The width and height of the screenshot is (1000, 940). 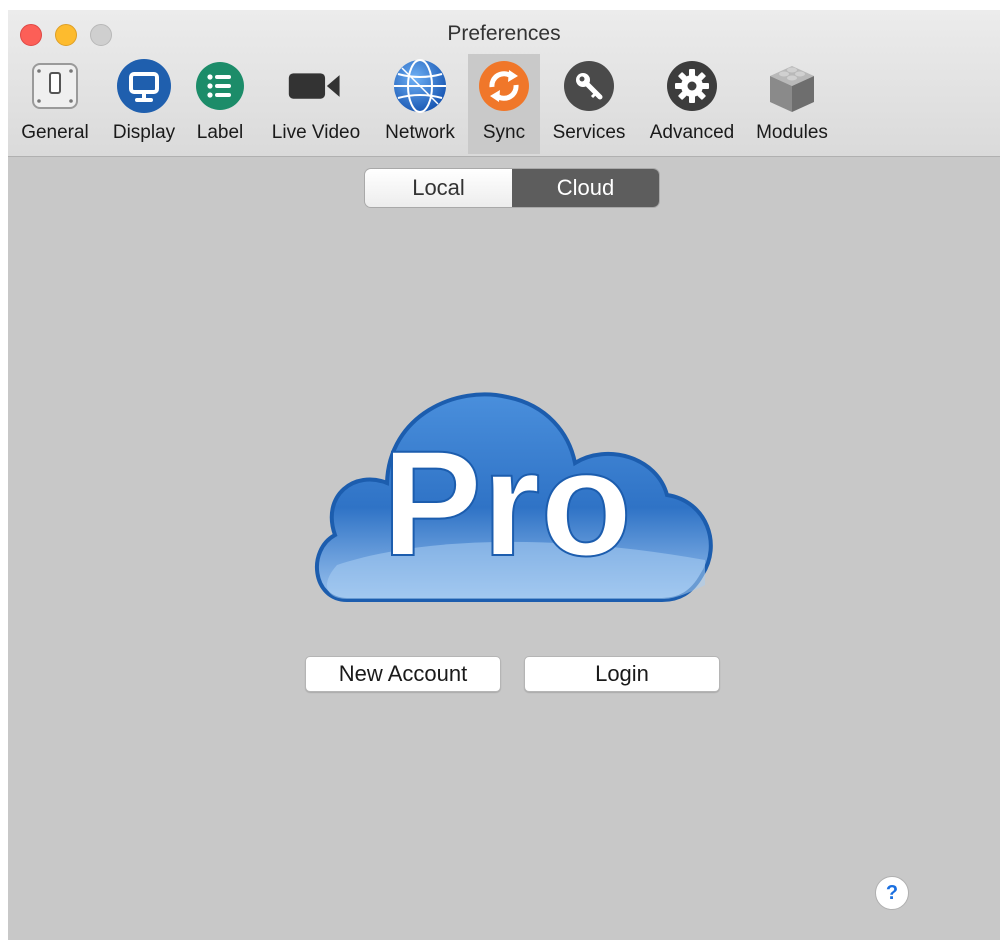 What do you see at coordinates (220, 132) in the screenshot?
I see `toolbar-label: Label` at bounding box center [220, 132].